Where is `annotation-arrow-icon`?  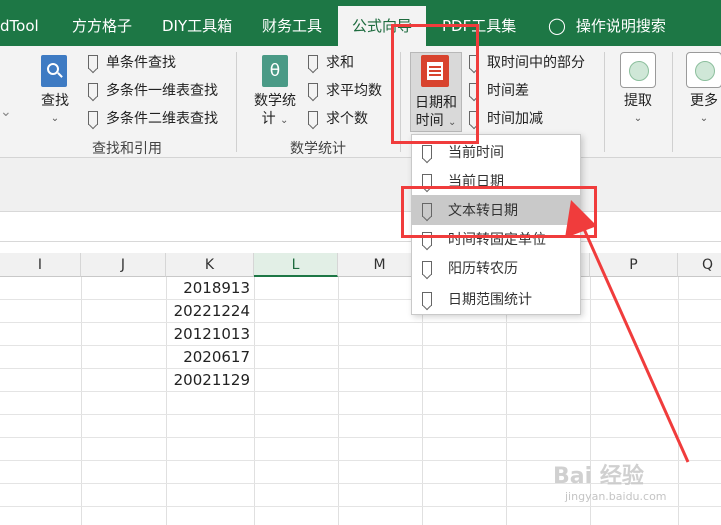
annotation-arrow-icon is located at coordinates (627, 331).